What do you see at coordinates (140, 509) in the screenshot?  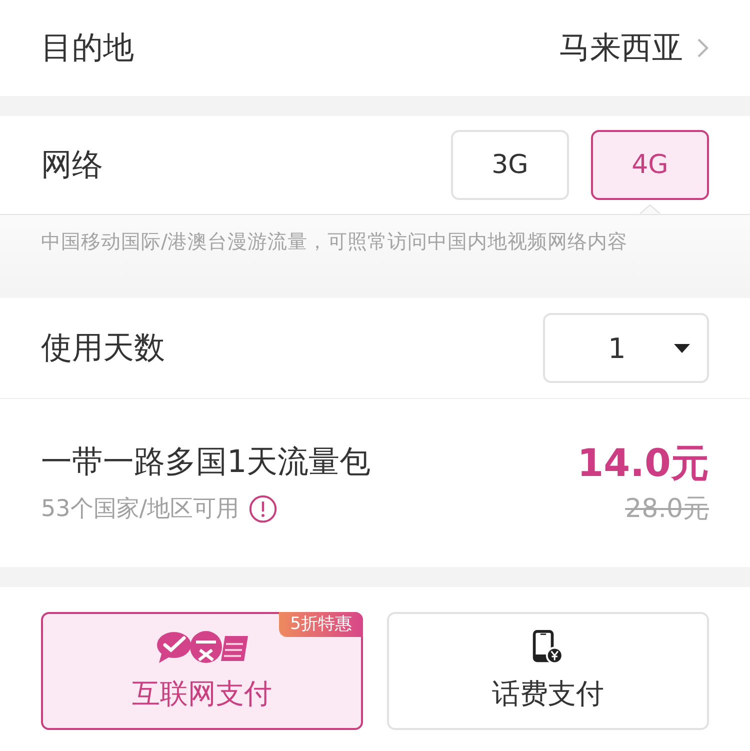 I see `coverage-text: 53个国家/地区可用` at bounding box center [140, 509].